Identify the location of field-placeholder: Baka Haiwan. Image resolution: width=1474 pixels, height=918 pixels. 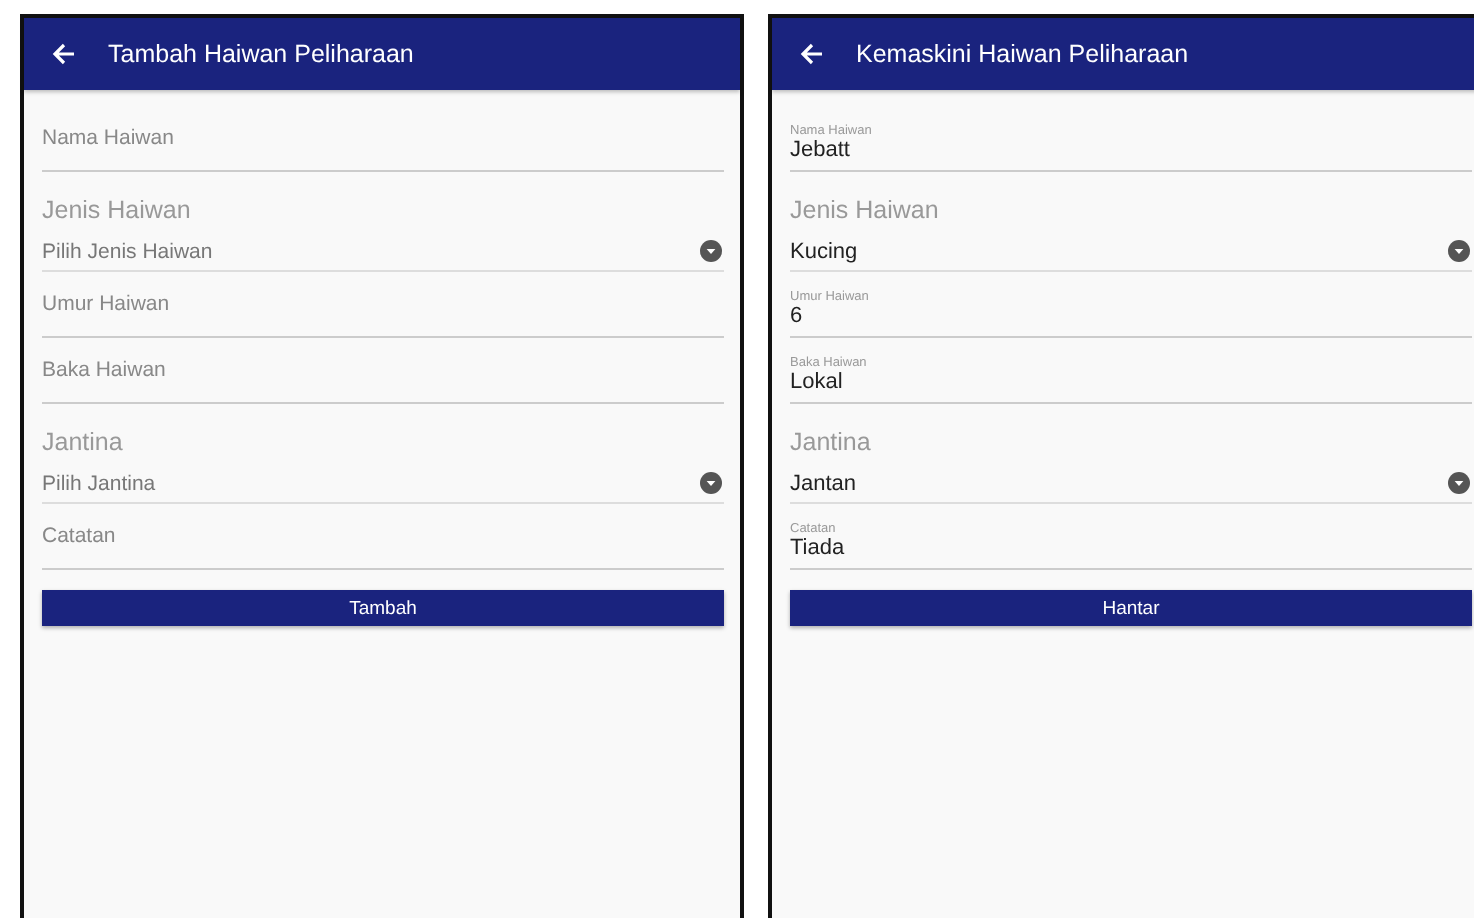
(105, 370).